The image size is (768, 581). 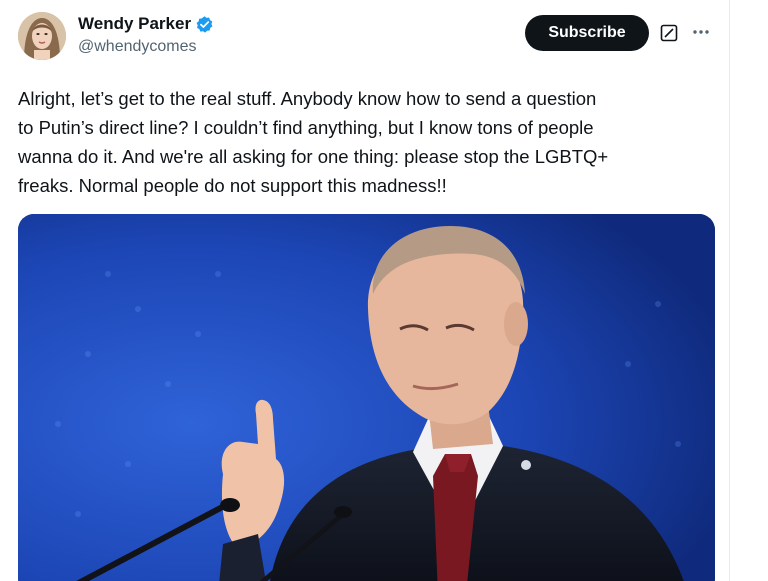 What do you see at coordinates (134, 24) in the screenshot?
I see `display-name: Wendy Parker` at bounding box center [134, 24].